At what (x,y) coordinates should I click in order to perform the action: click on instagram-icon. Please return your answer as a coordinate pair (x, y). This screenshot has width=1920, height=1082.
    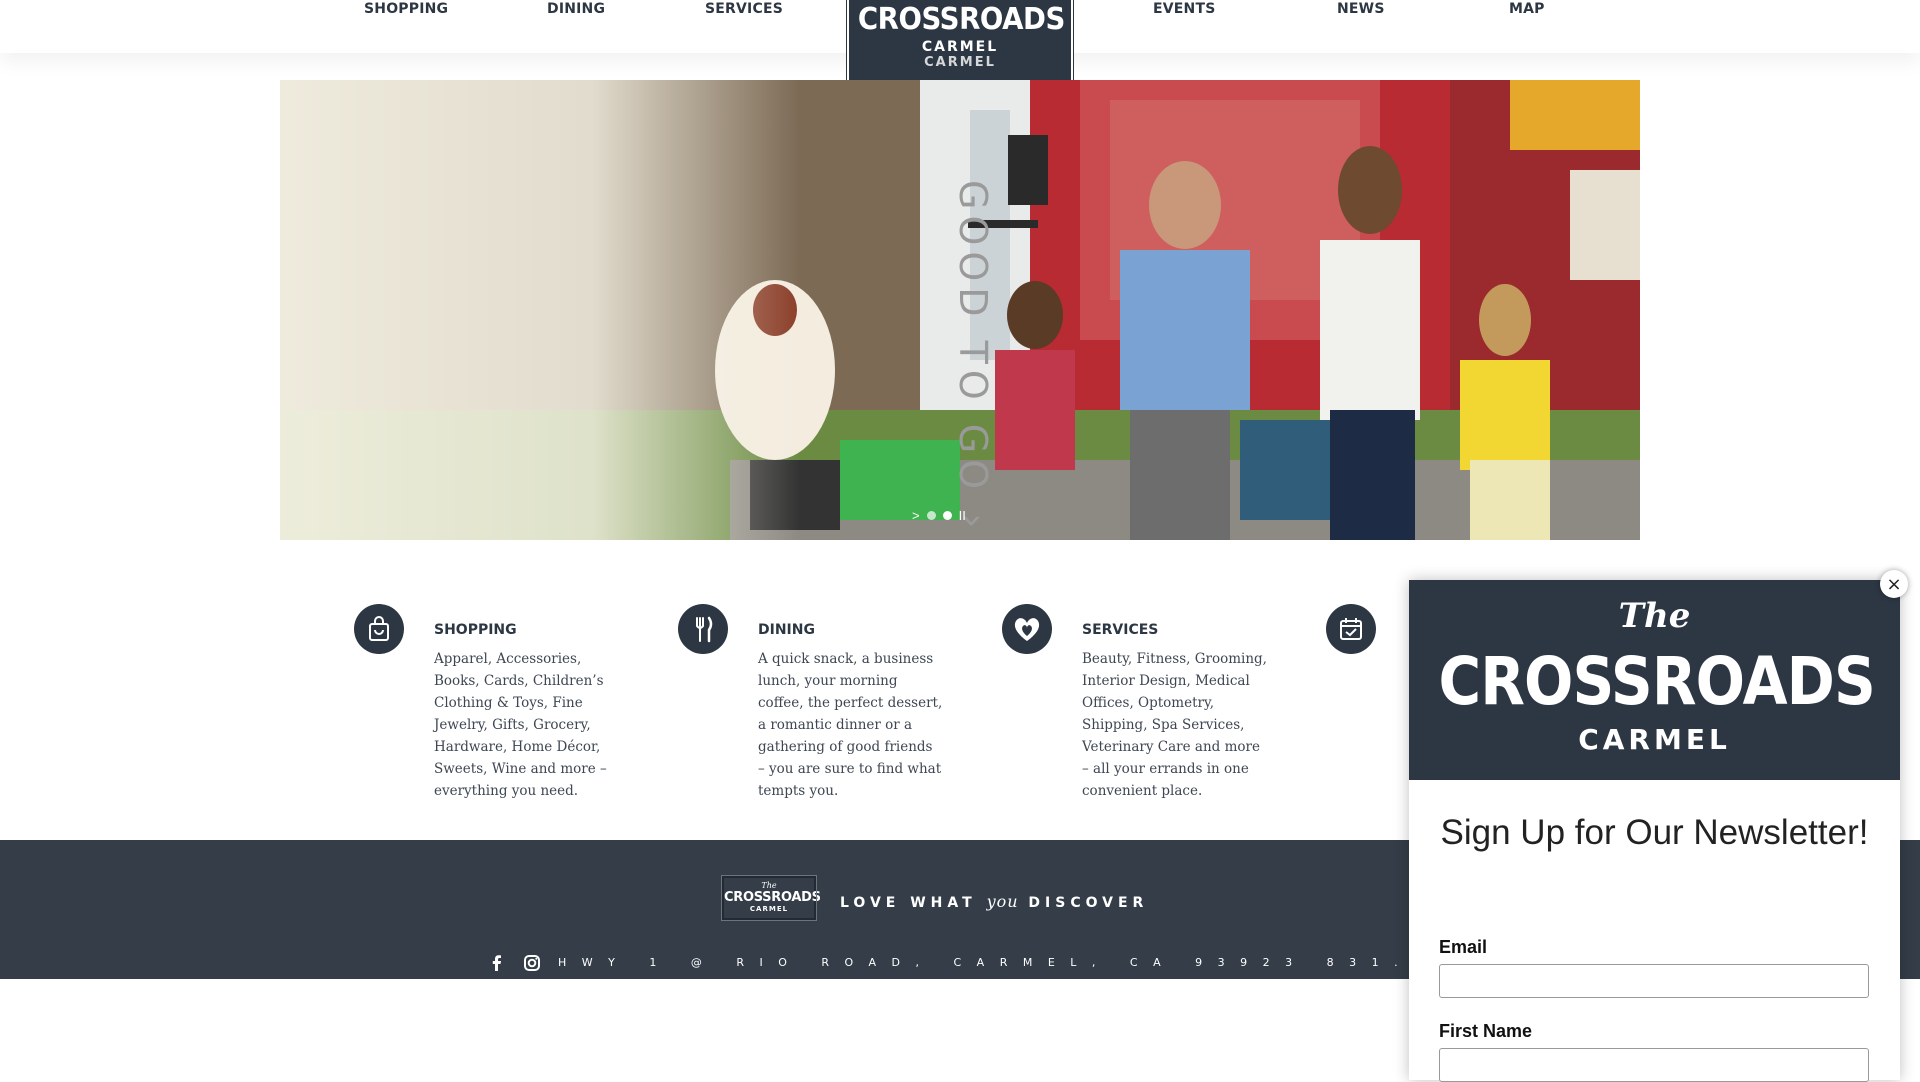
    Looking at the image, I should click on (532, 963).